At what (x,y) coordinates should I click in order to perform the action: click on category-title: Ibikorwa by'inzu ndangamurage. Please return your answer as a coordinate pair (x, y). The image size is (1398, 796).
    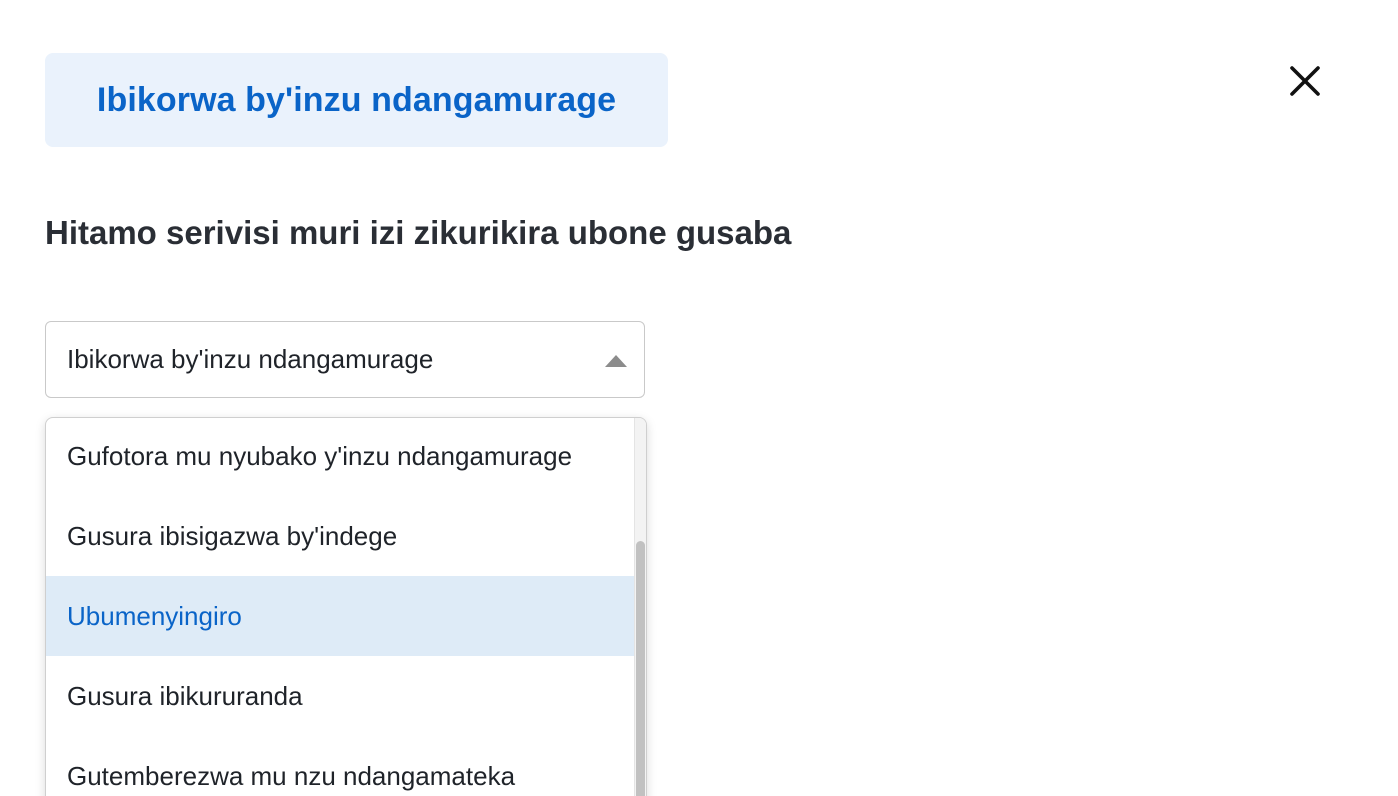
    Looking at the image, I should click on (356, 99).